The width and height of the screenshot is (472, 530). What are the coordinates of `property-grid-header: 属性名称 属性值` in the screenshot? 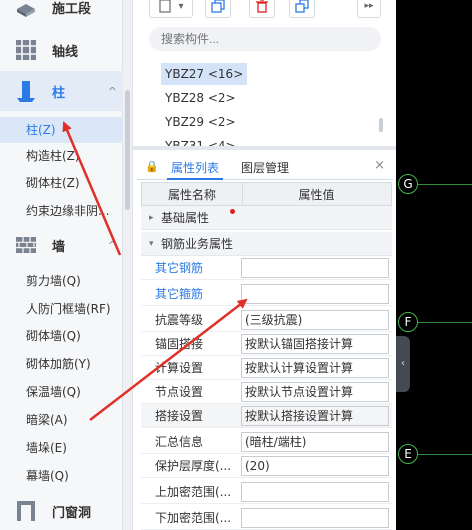 It's located at (266, 194).